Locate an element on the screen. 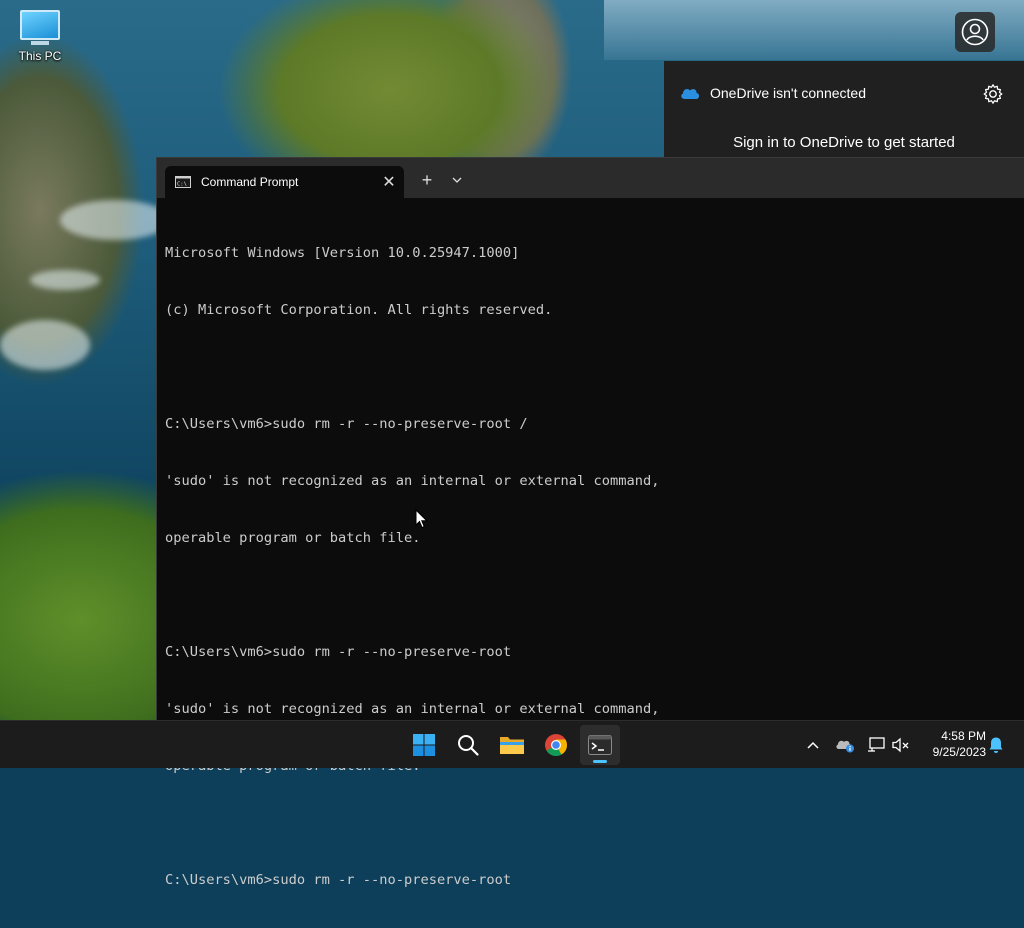 The image size is (1024, 928). user-account-icon is located at coordinates (975, 32).